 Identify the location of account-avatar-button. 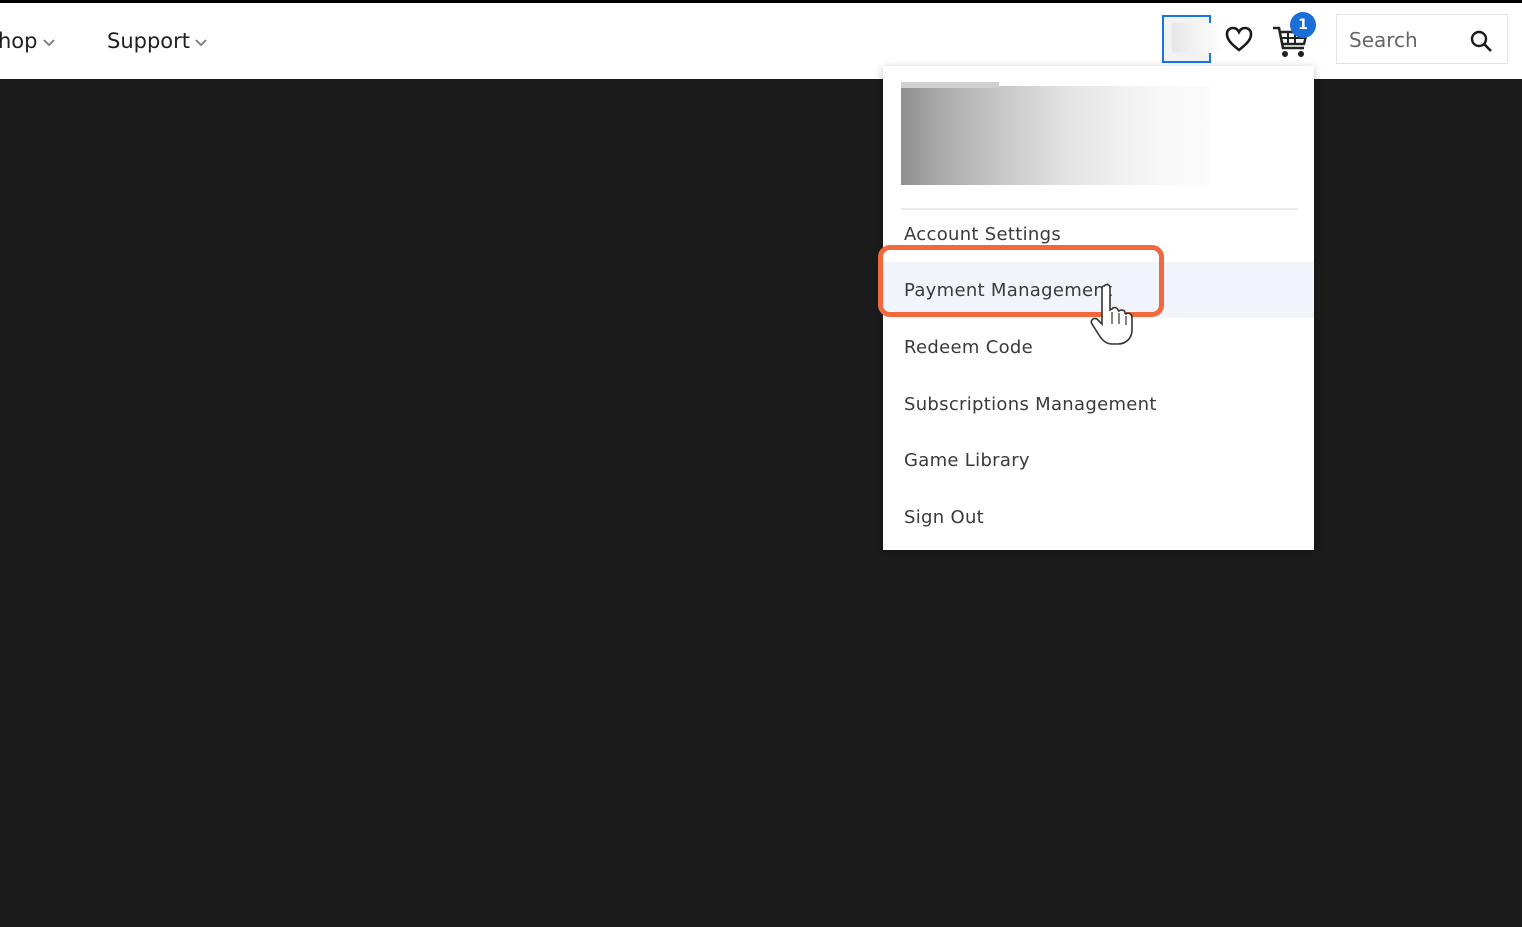
(1194, 39).